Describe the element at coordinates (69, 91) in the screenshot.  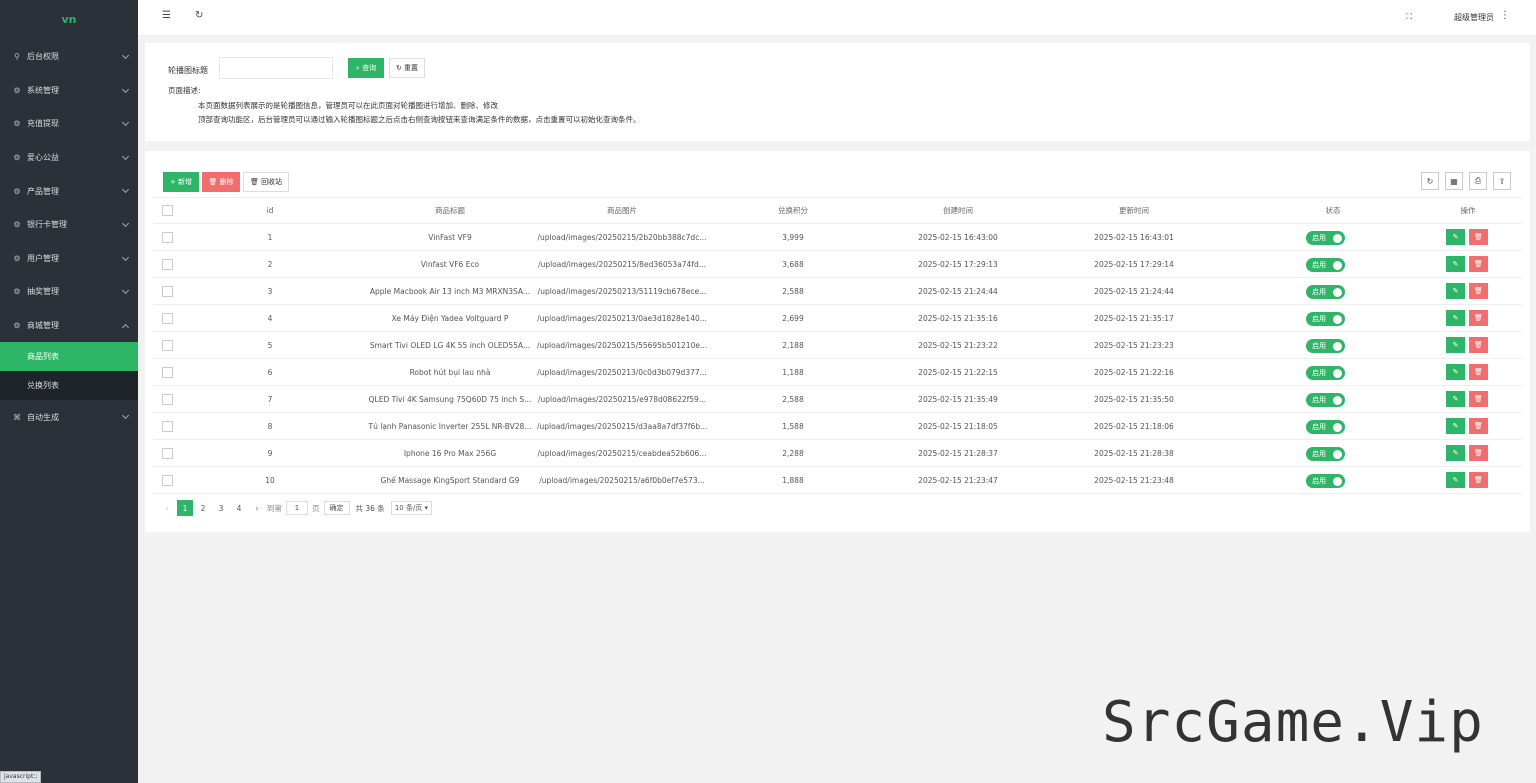
I see `sidebar-item: ⚙ 系统管理` at that location.